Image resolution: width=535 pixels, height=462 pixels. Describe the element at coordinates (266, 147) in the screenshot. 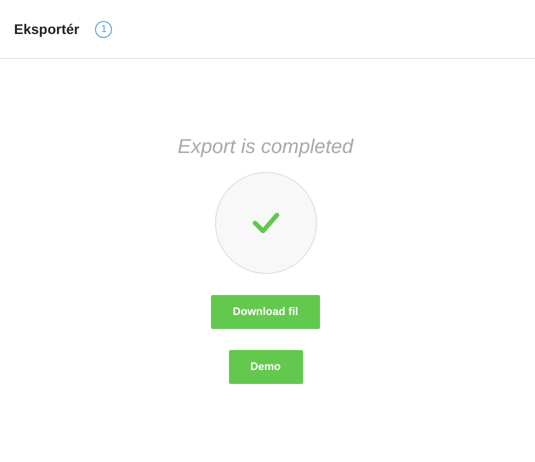

I see `status-message: Export is completed` at that location.